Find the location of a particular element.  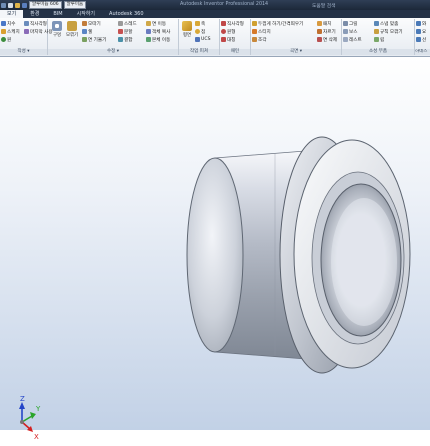

rule-fillet-icon is located at coordinates (376, 31).